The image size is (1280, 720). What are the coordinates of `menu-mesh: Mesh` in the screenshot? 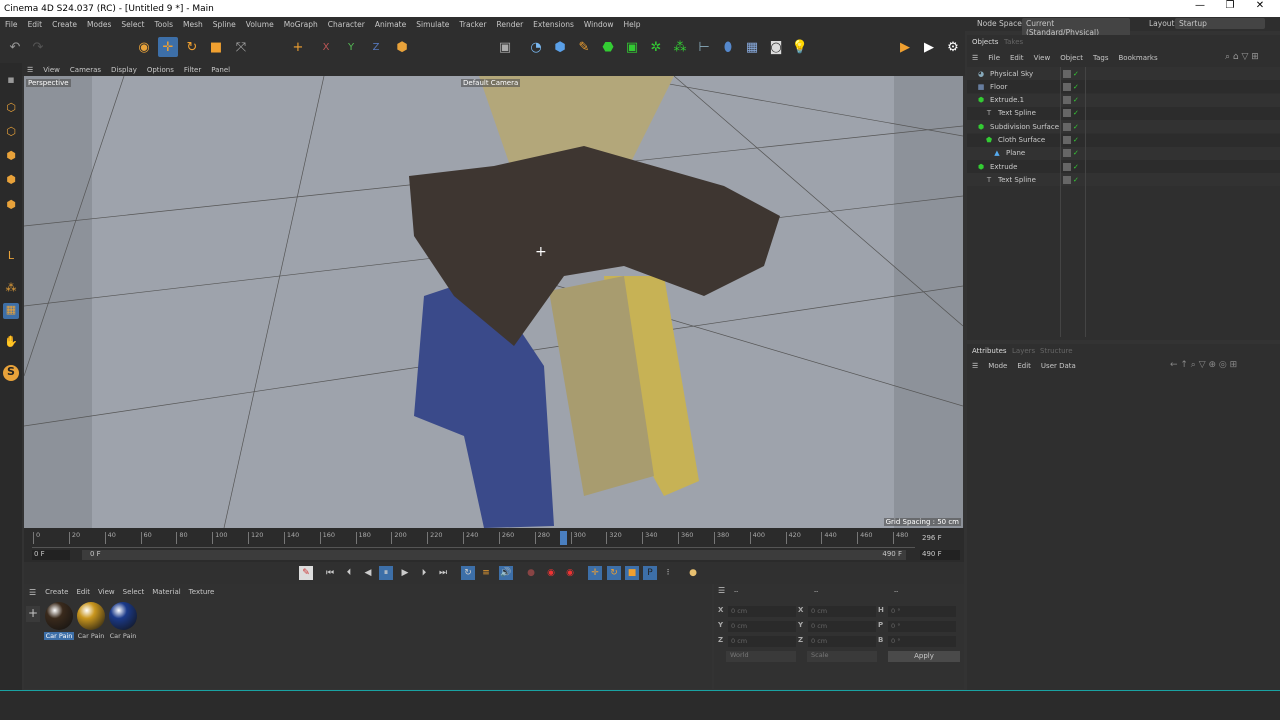 It's located at (193, 24).